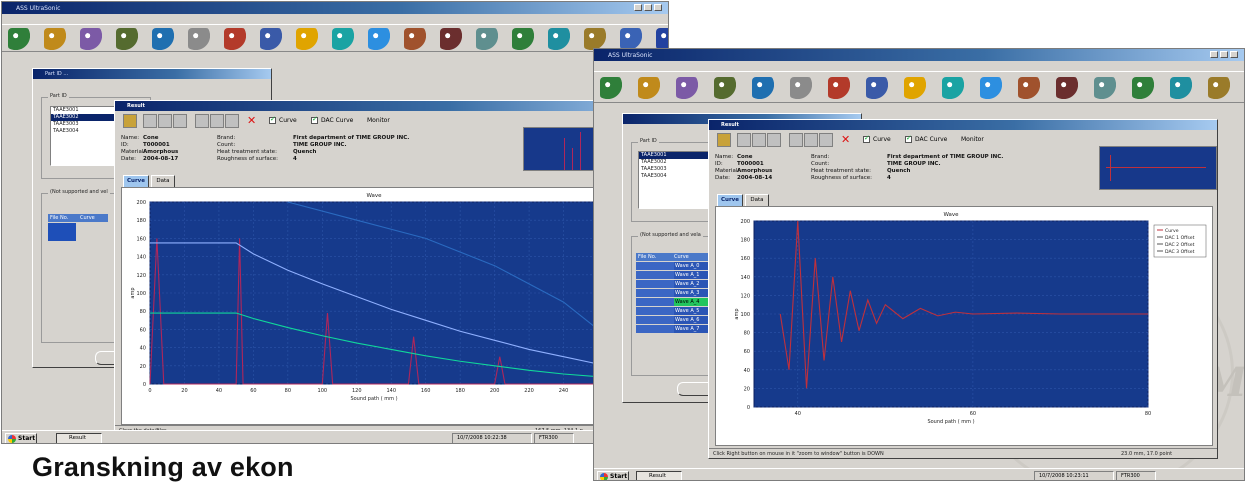  I want to click on table-row: Wave A_6, so click(674, 320).